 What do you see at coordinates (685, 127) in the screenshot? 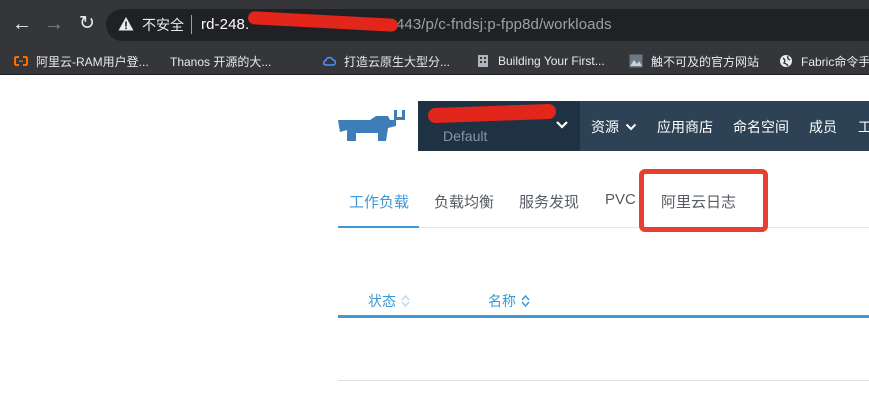
I see `nav-app-store: 应用商店` at bounding box center [685, 127].